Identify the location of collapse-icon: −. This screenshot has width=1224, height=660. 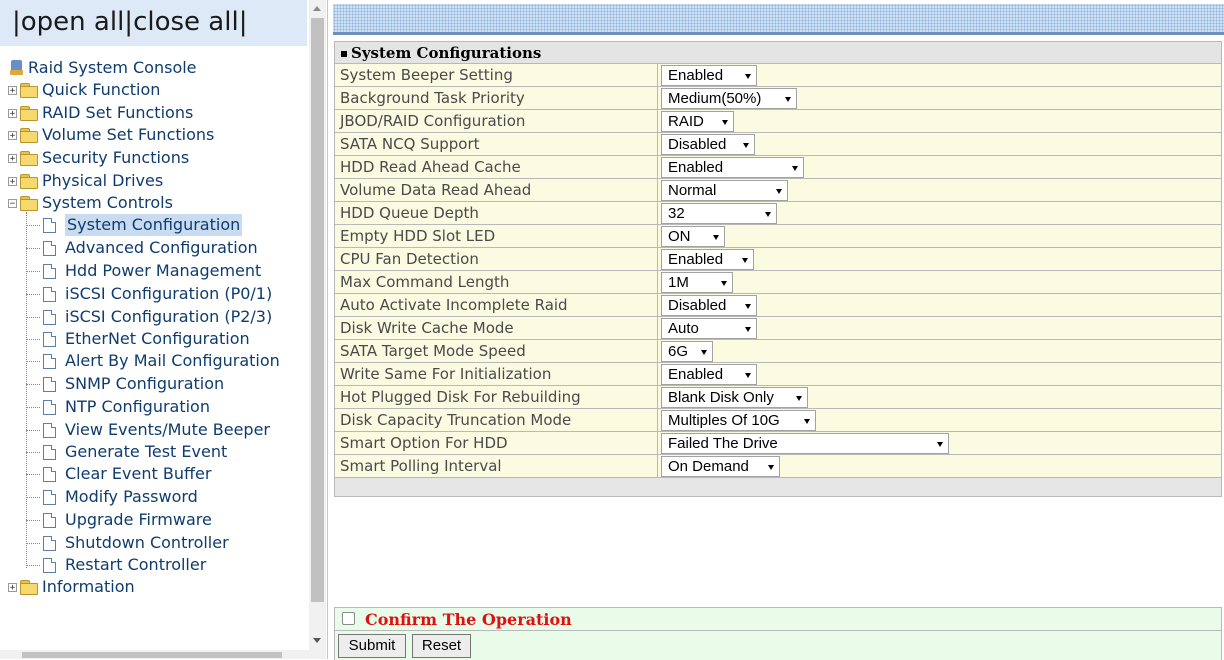
(12, 203).